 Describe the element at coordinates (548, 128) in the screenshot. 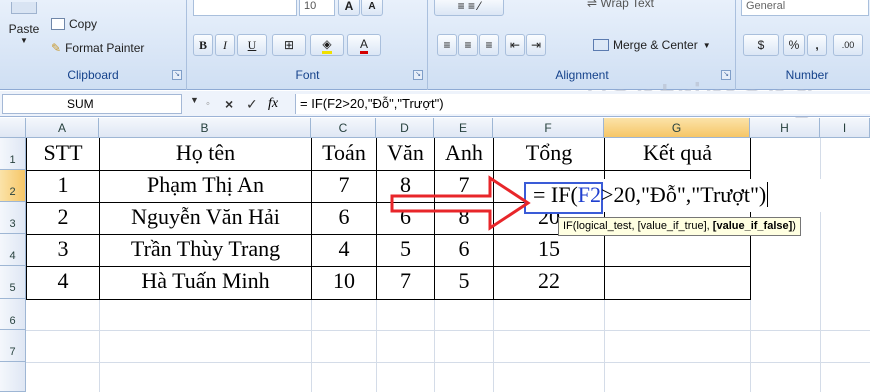

I see `column-header-f: F` at that location.